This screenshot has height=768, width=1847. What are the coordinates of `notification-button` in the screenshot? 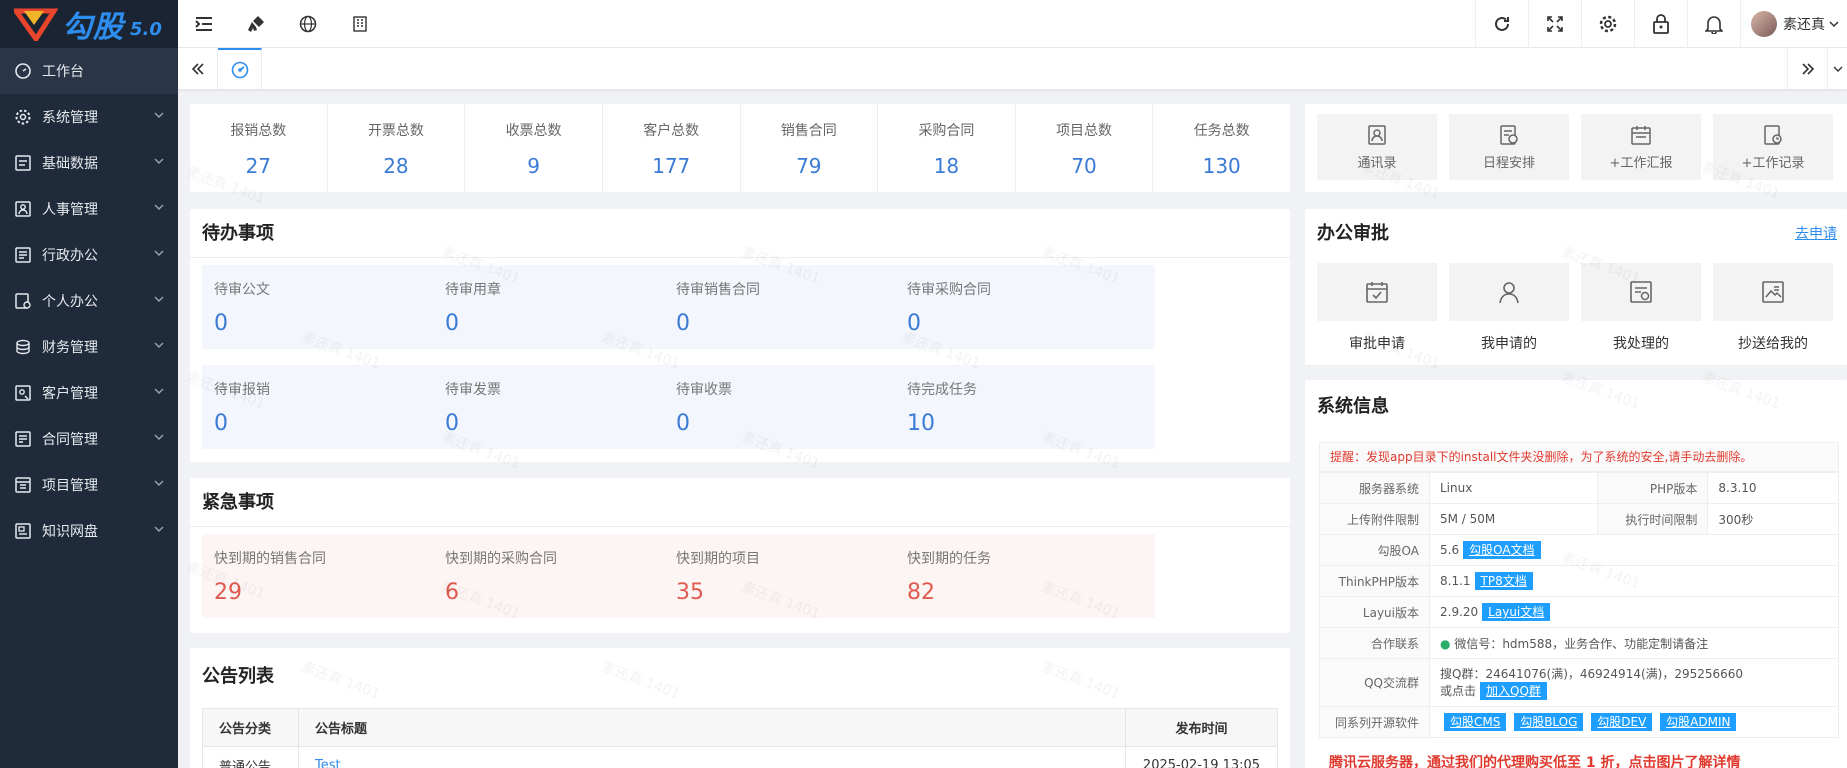 It's located at (1713, 24).